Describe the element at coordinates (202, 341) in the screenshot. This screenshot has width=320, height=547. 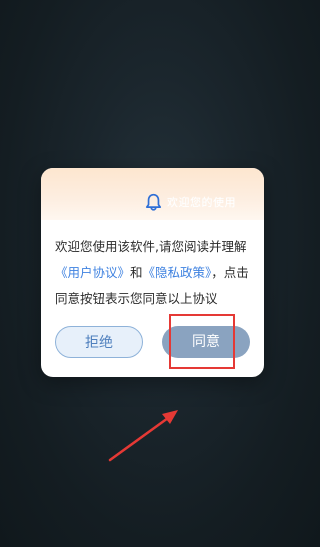
I see `agree-highlight-box` at that location.